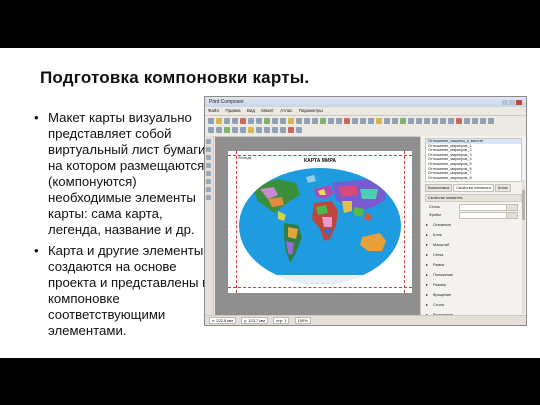 This screenshot has width=540, height=405. I want to click on add-shape-icon, so click(208, 197).